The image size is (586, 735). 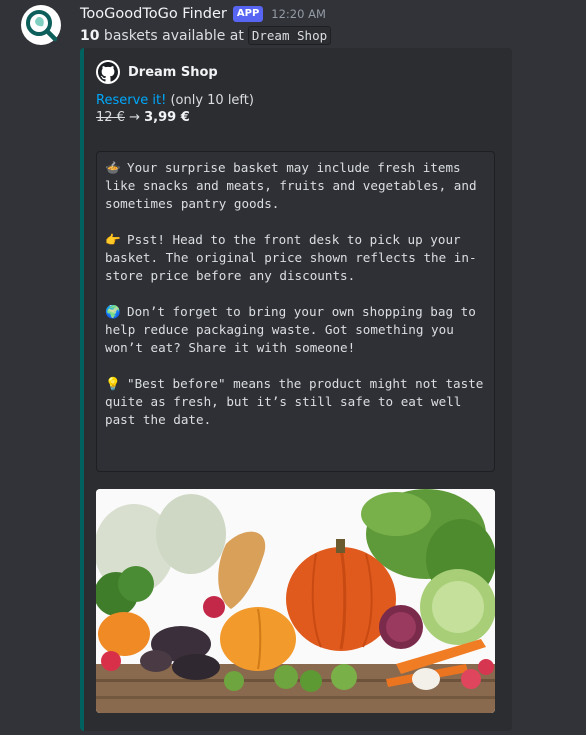 I want to click on embed-author-name: Dream Shop, so click(x=173, y=72).